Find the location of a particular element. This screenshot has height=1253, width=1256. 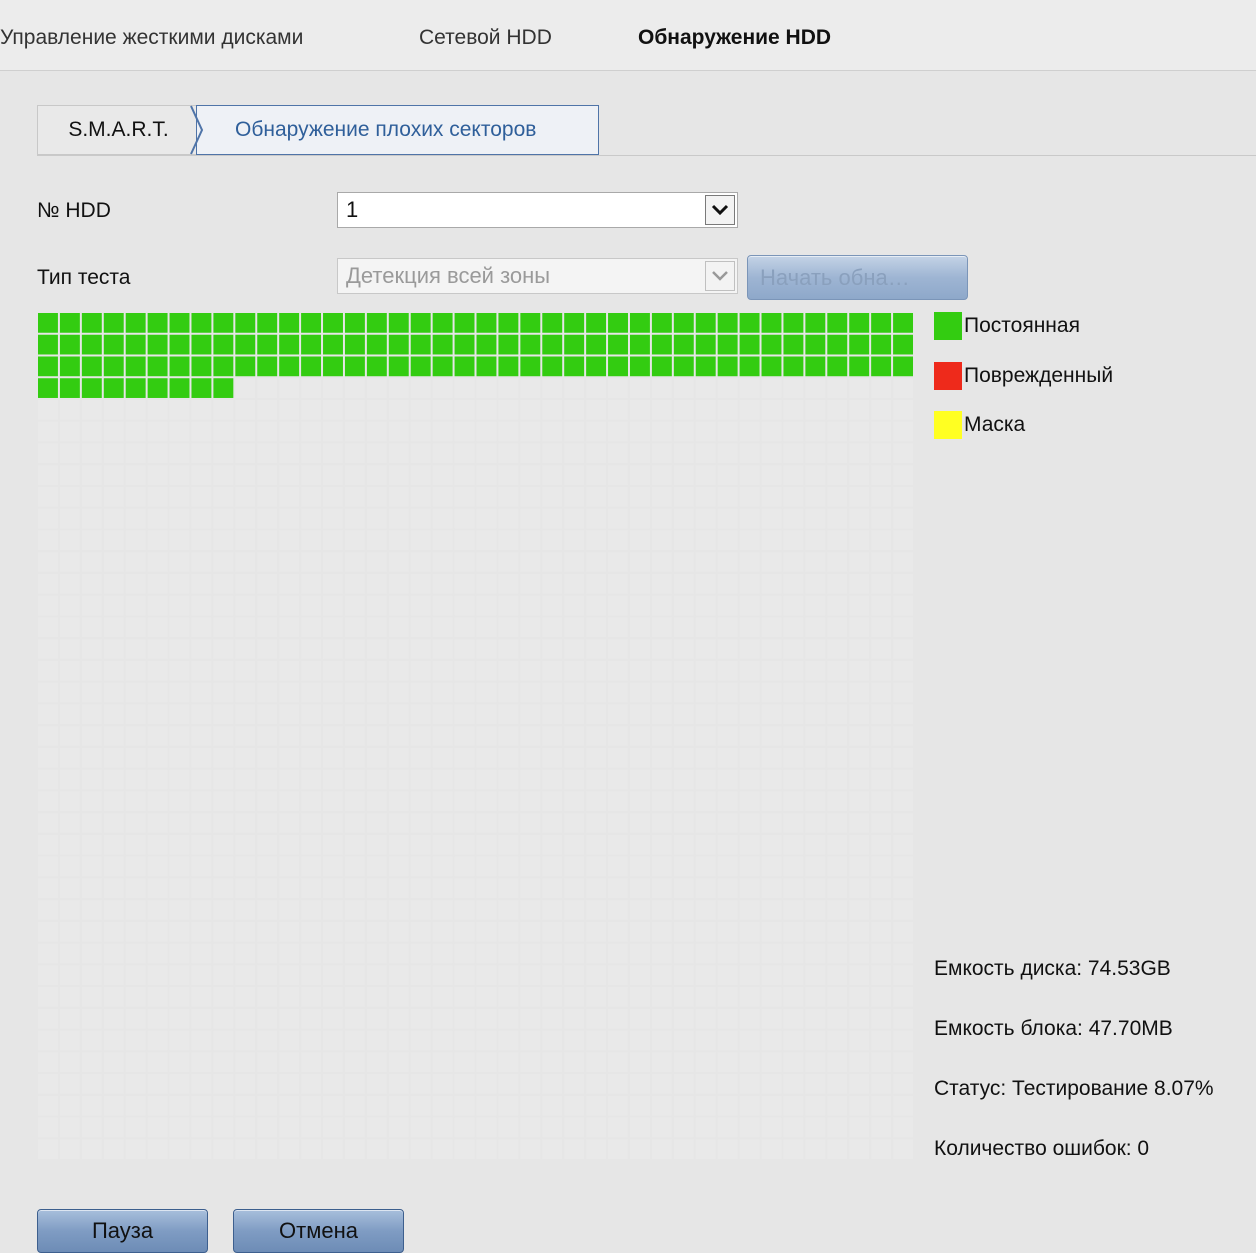

hdd-number-select: 1 is located at coordinates (537, 210).